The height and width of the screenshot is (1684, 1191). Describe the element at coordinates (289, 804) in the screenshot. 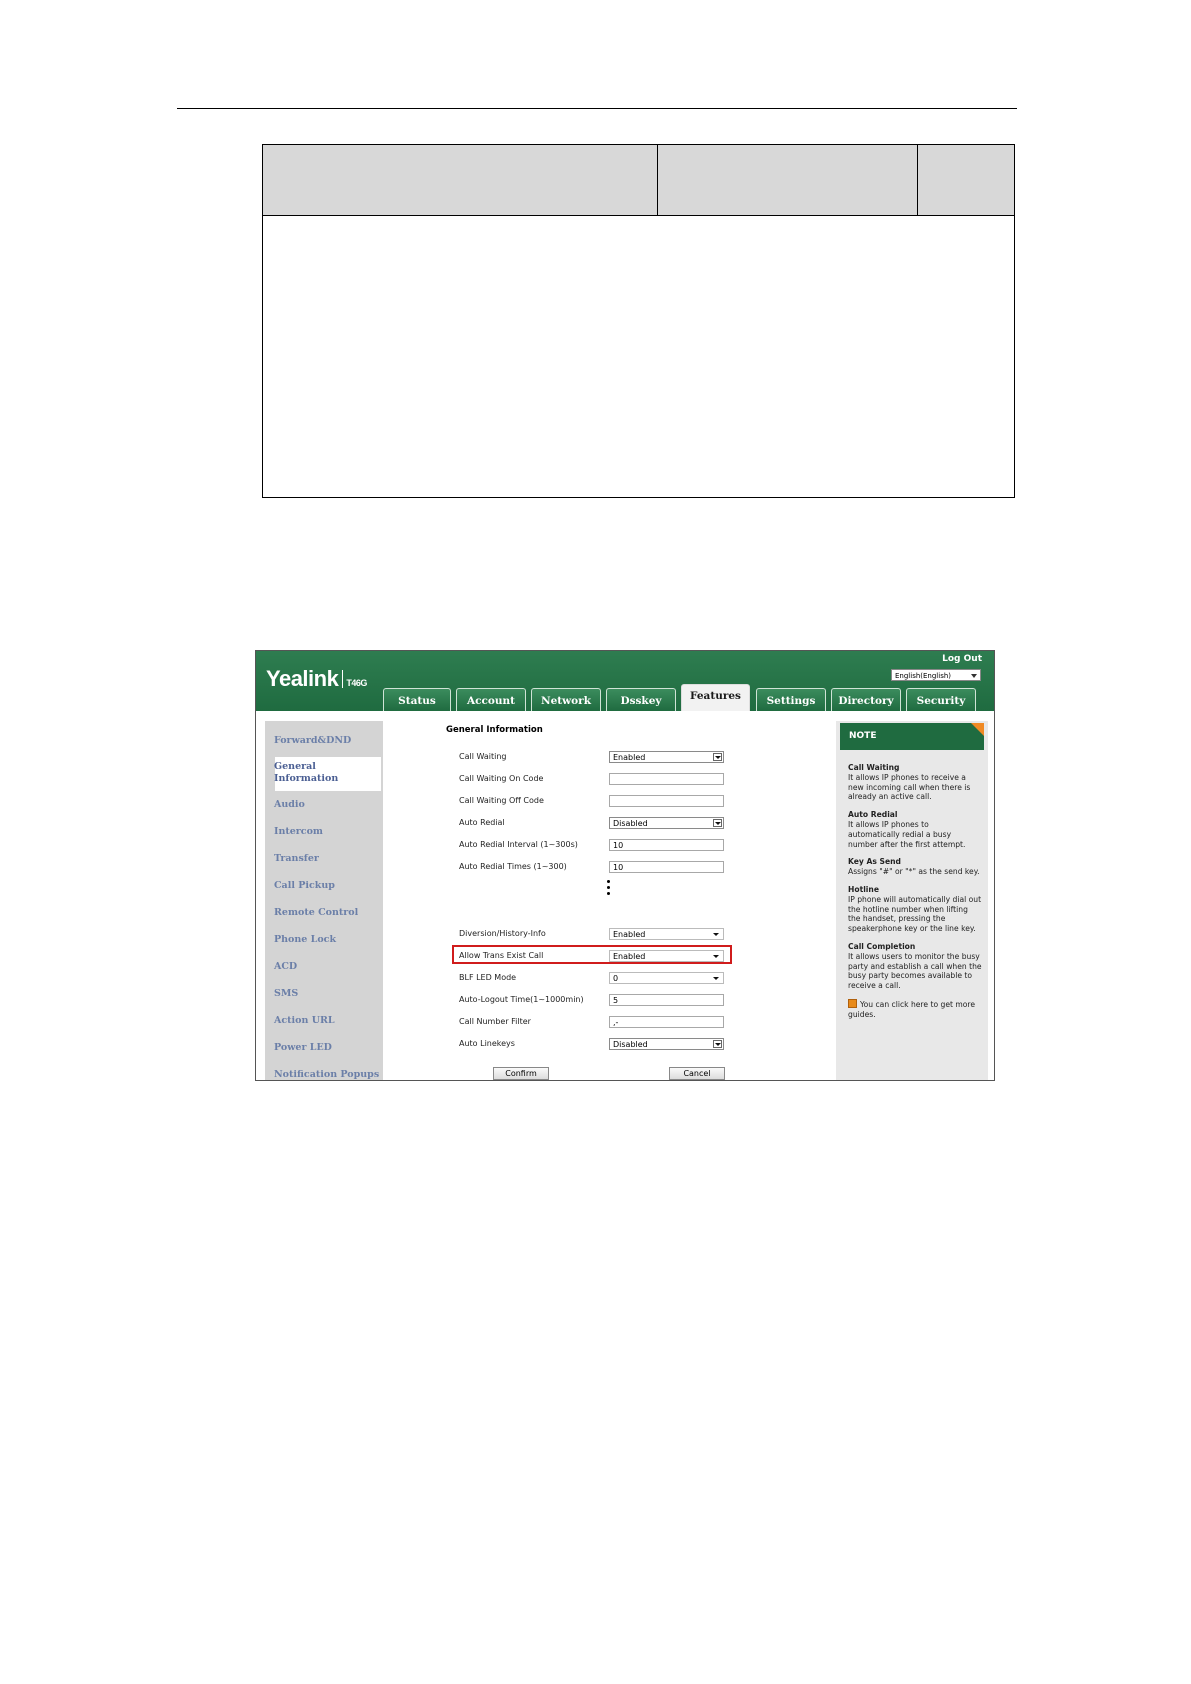

I see `sidebar-item-audio: Audio` at that location.